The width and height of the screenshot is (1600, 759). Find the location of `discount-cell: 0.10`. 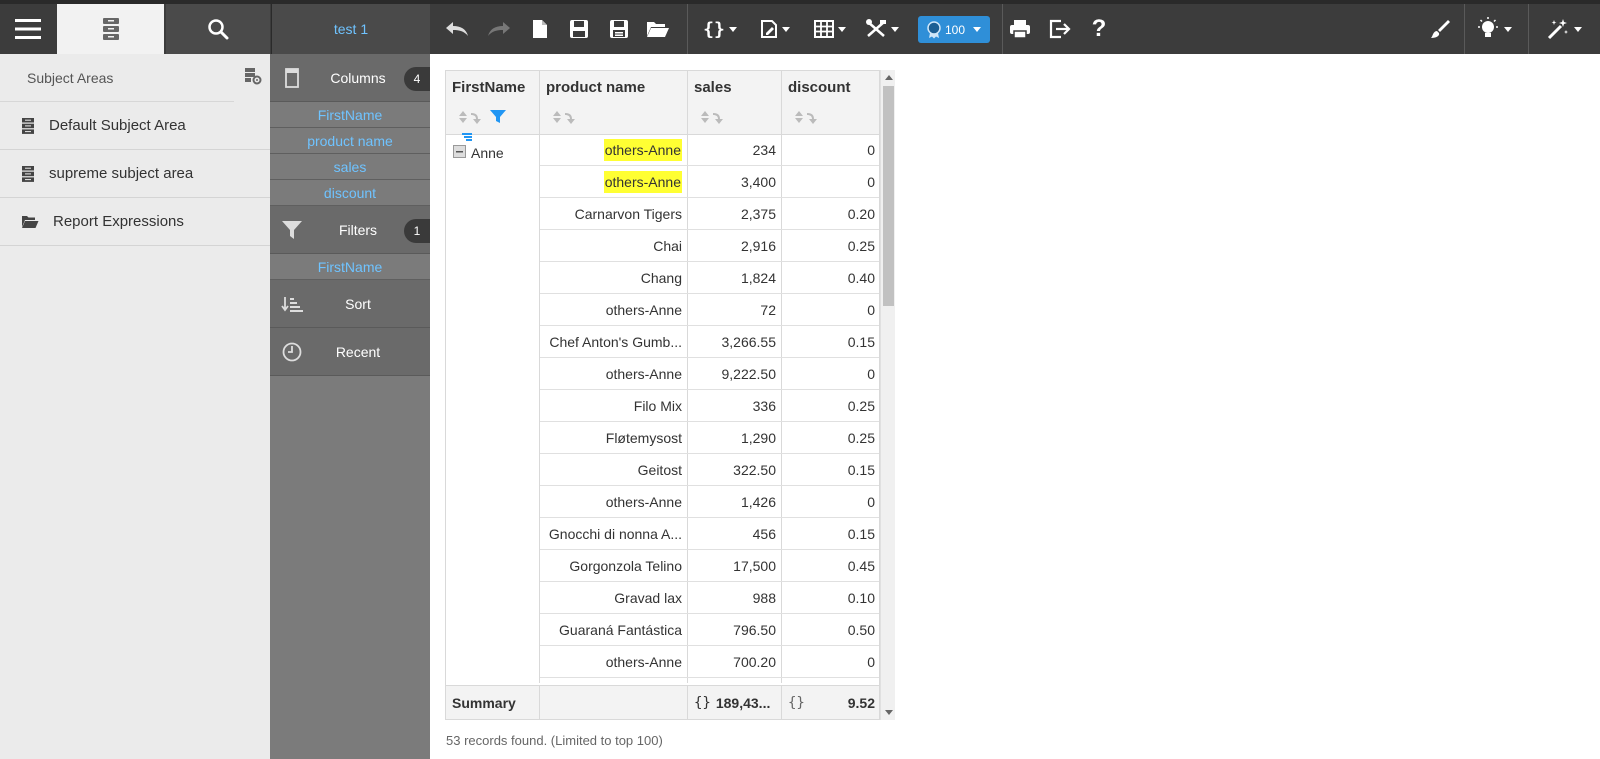

discount-cell: 0.10 is located at coordinates (830, 598).